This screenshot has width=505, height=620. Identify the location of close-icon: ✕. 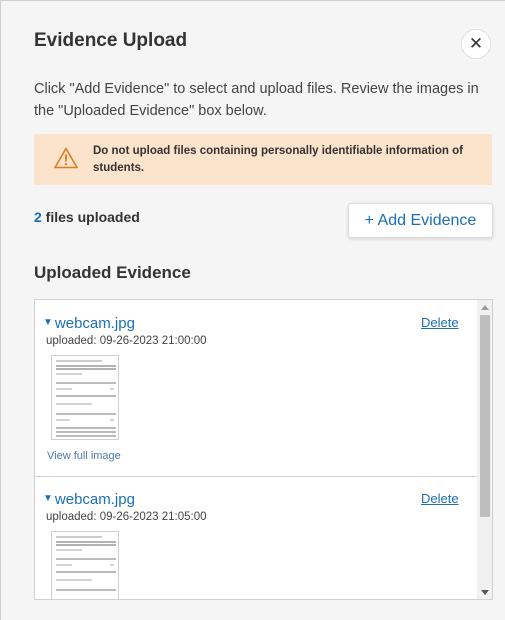
(476, 43).